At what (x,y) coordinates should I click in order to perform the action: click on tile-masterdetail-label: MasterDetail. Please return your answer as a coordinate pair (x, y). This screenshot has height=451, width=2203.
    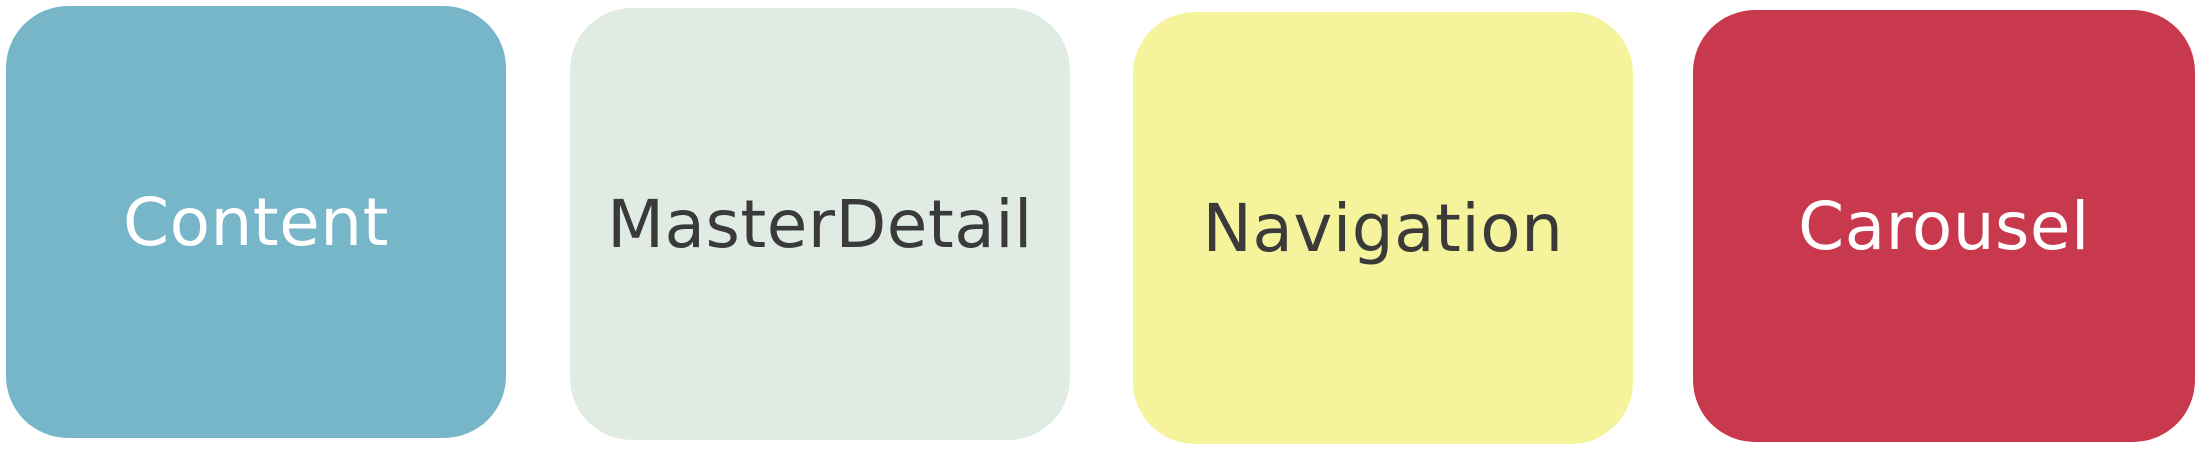
    Looking at the image, I should click on (820, 224).